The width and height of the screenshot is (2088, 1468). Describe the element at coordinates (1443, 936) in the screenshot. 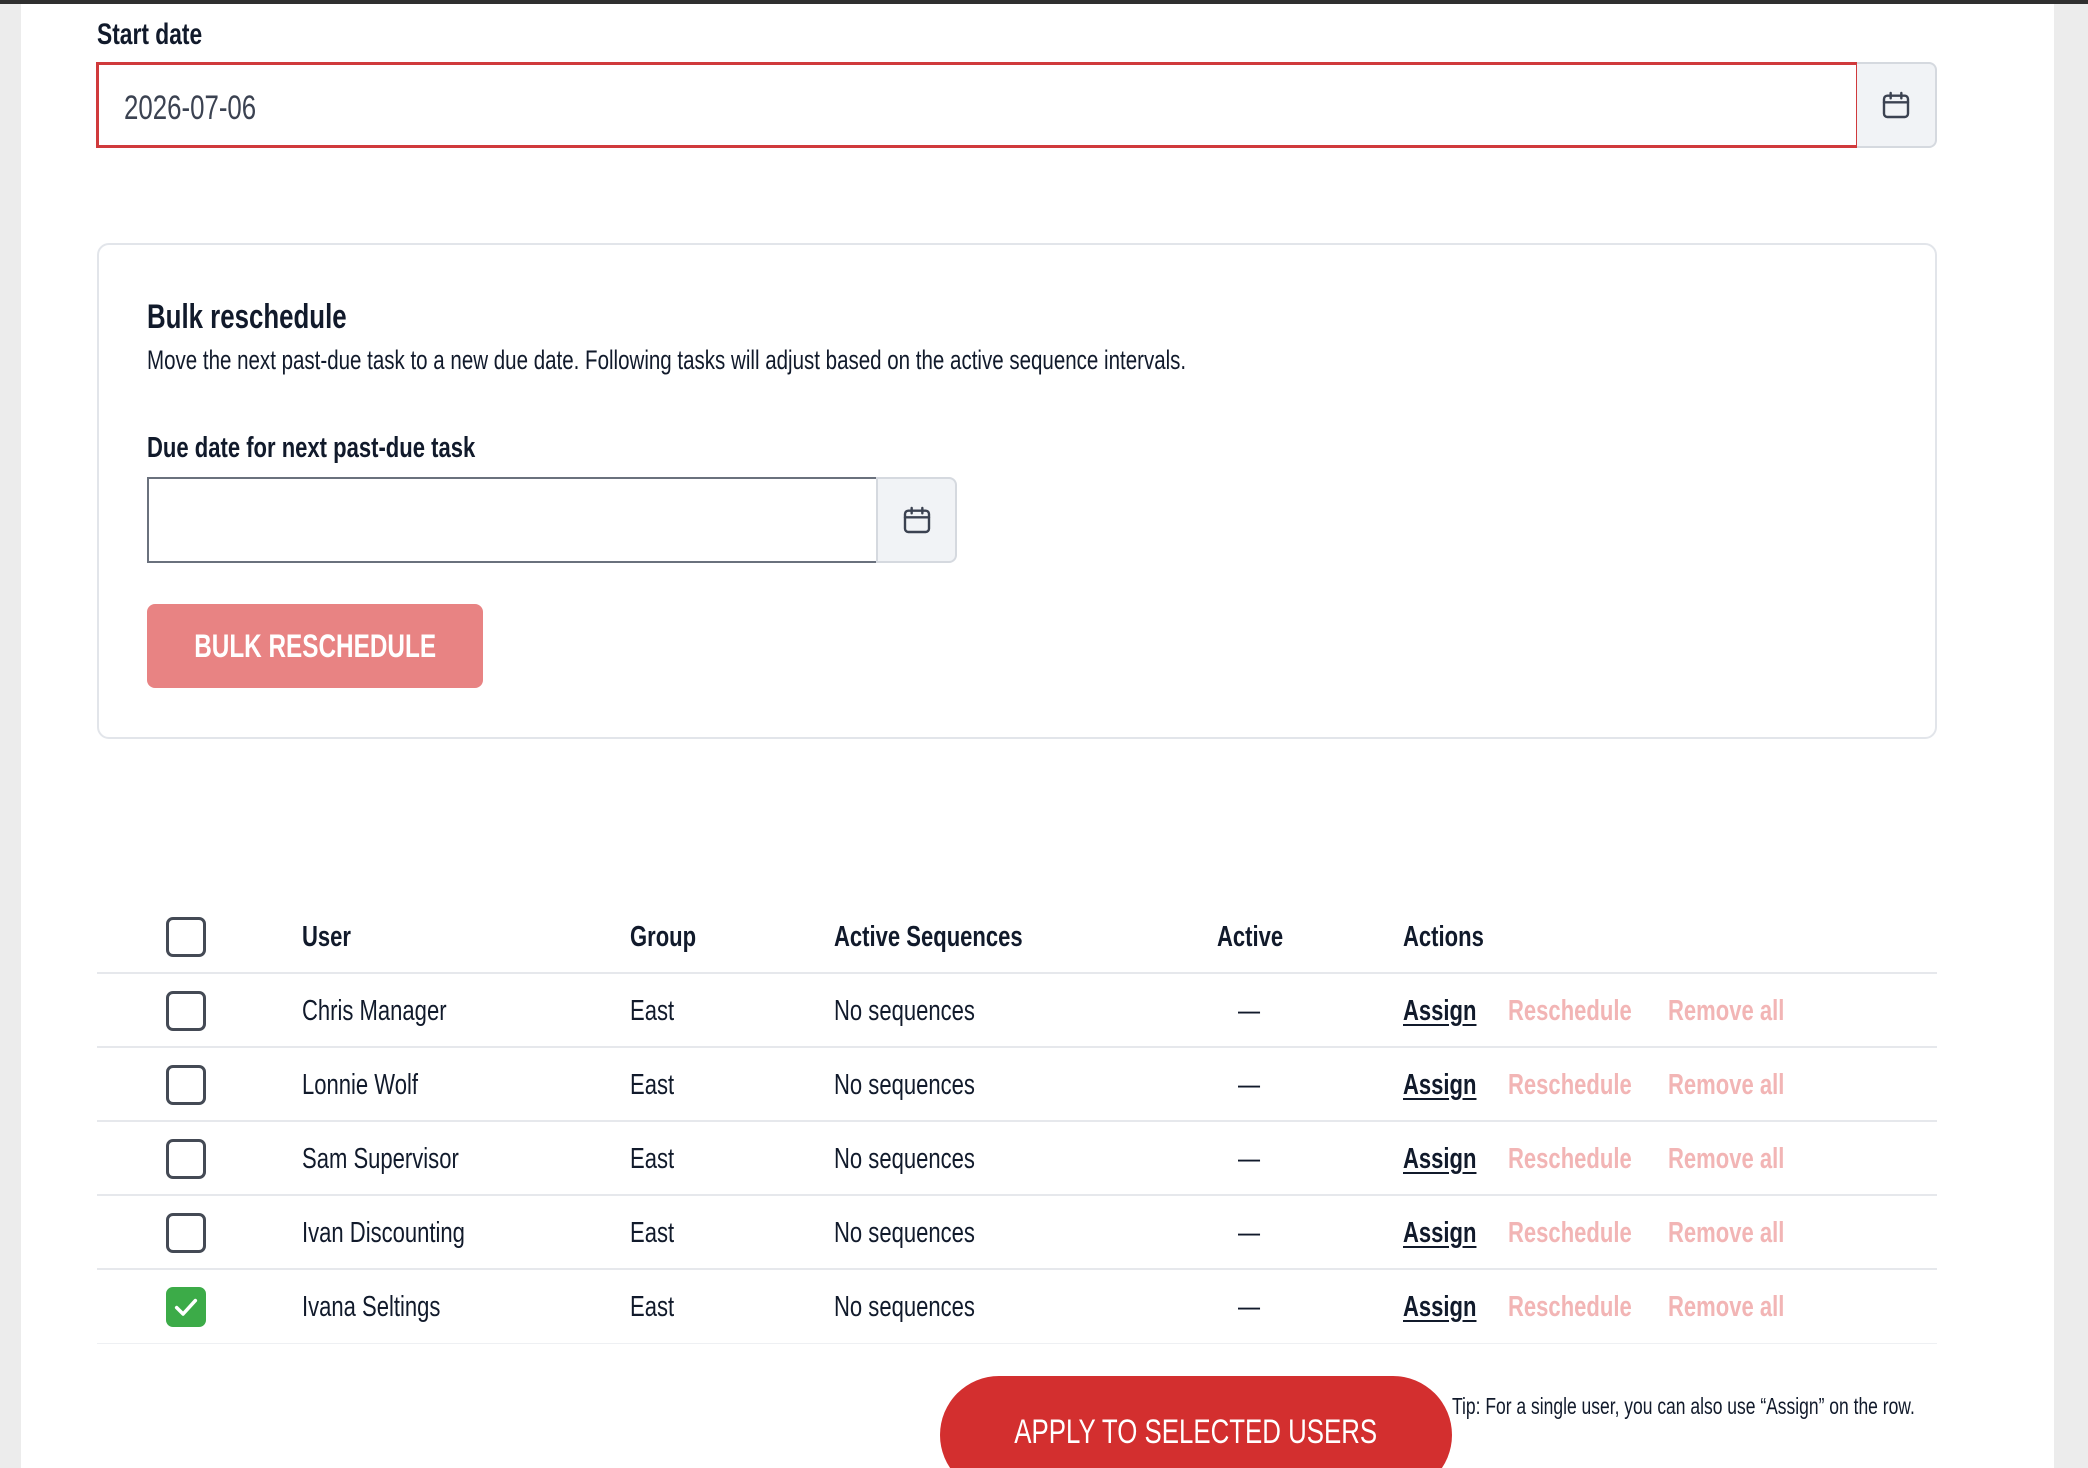

I see `header-actions: Actions` at that location.